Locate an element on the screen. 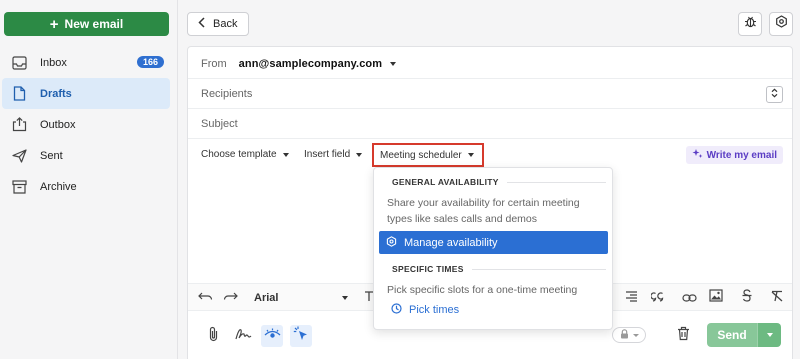 The width and height of the screenshot is (800, 359). eye-tracking-icon is located at coordinates (272, 336).